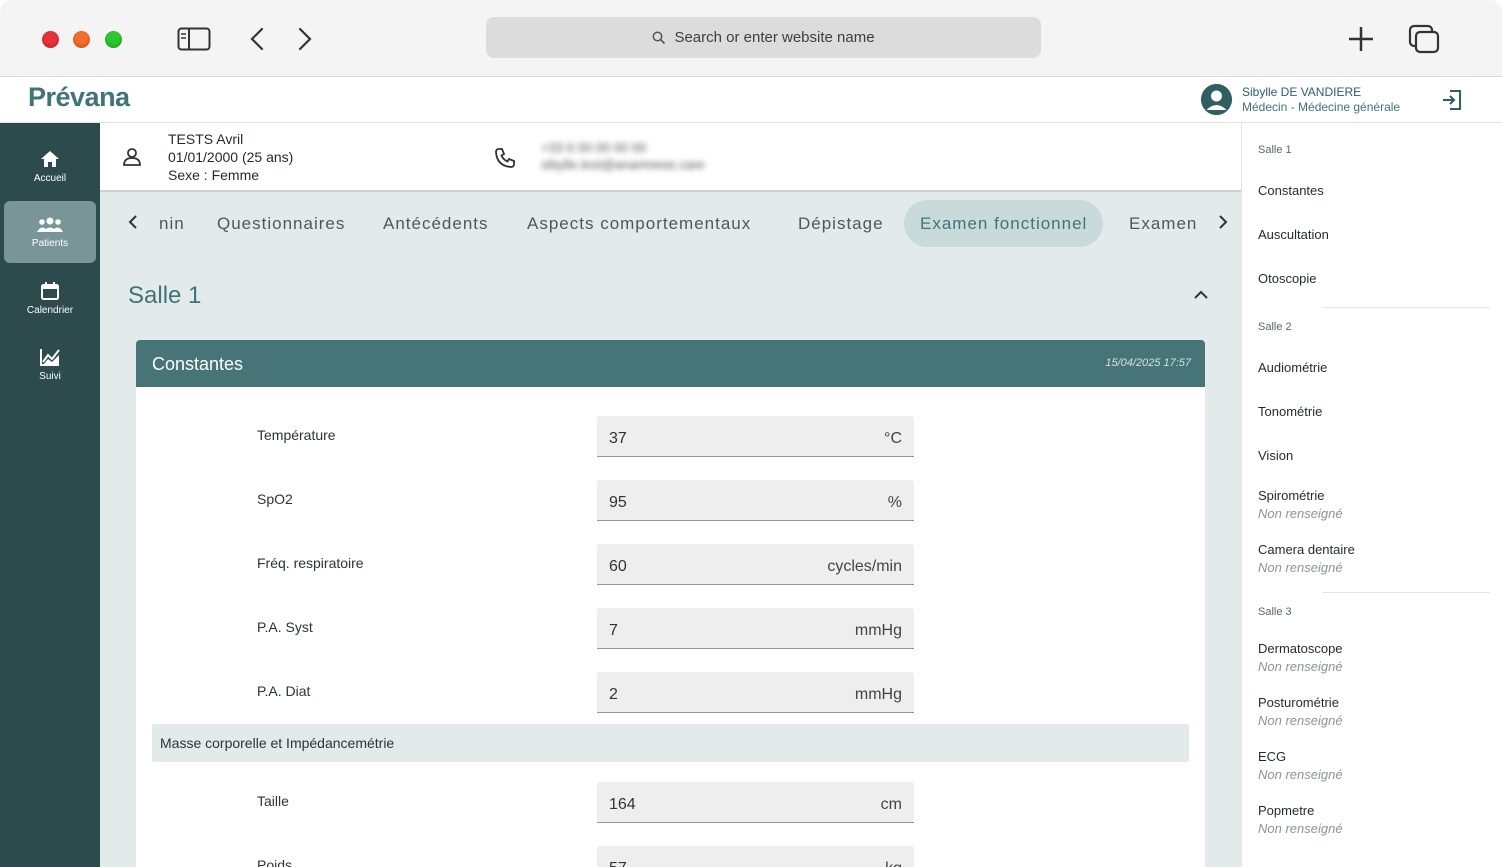 This screenshot has height=867, width=1502. I want to click on app-logo: Prévana, so click(79, 97).